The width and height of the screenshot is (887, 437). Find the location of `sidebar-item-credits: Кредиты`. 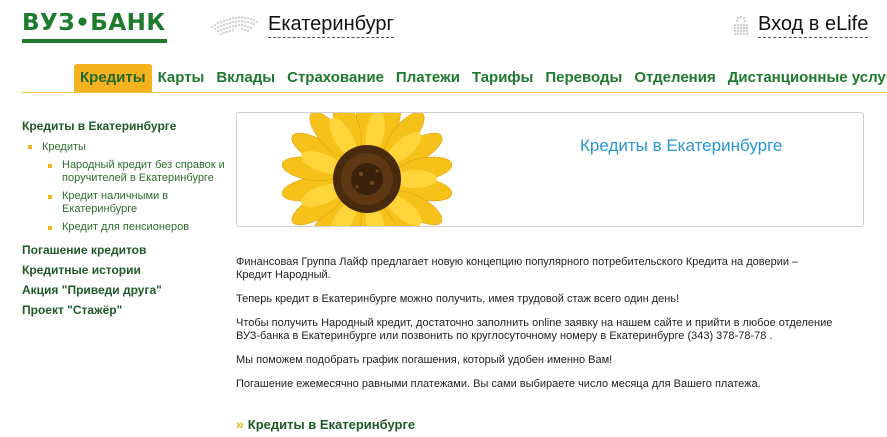

sidebar-item-credits: Кредиты is located at coordinates (127, 147).